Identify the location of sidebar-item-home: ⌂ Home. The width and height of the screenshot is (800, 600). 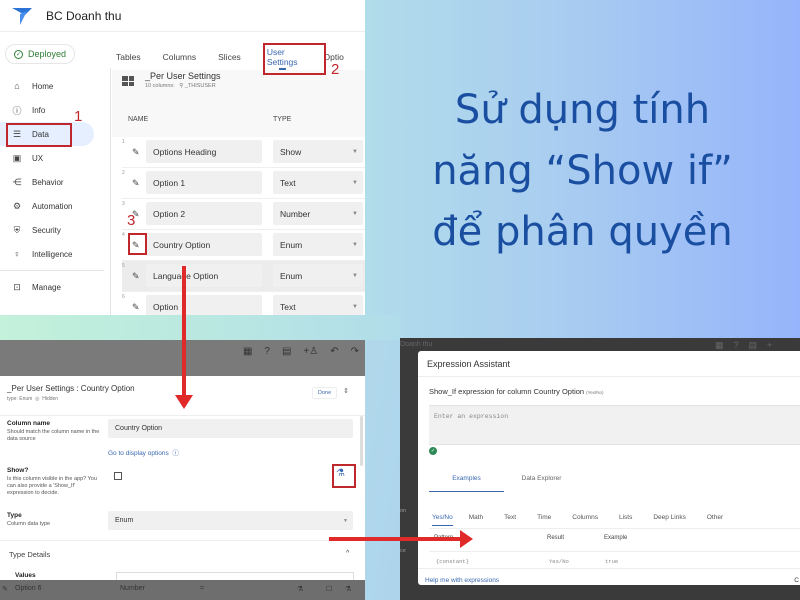
(55, 86).